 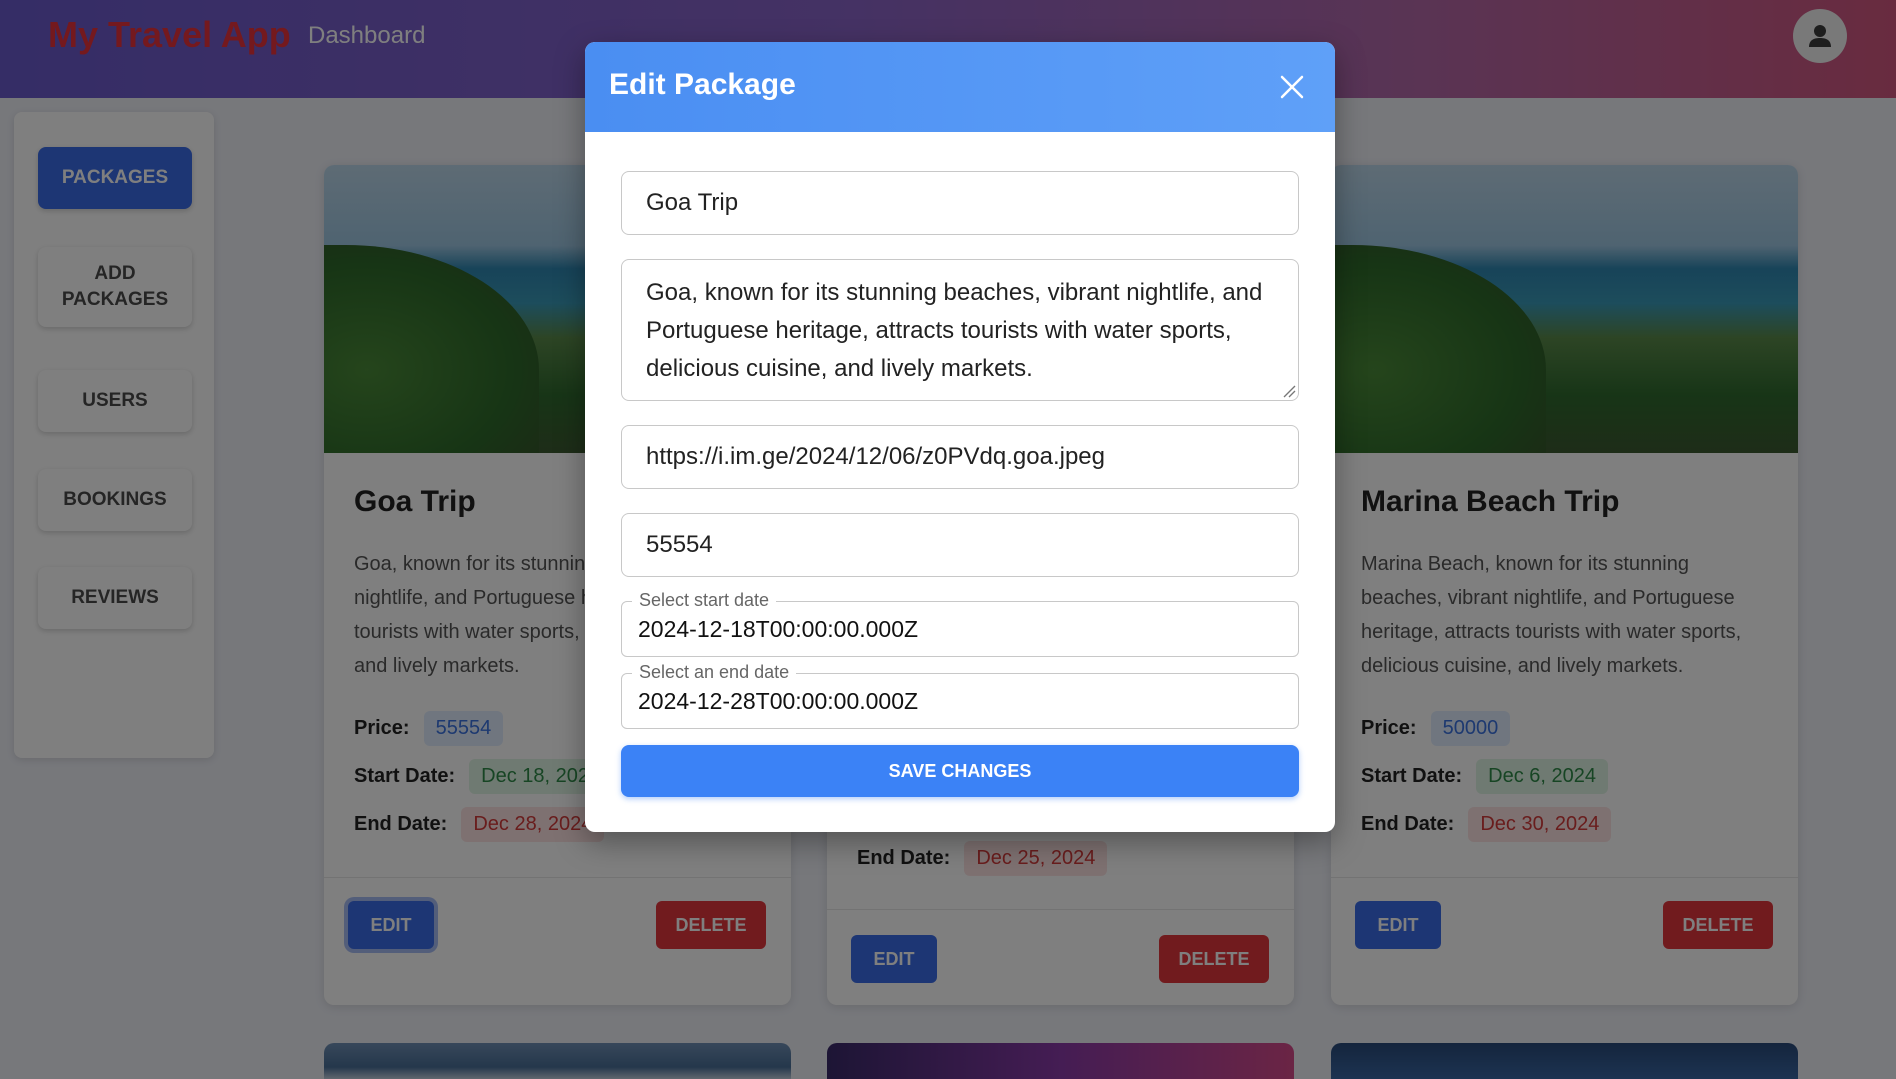 I want to click on resize-handle-icon, so click(x=1289, y=391).